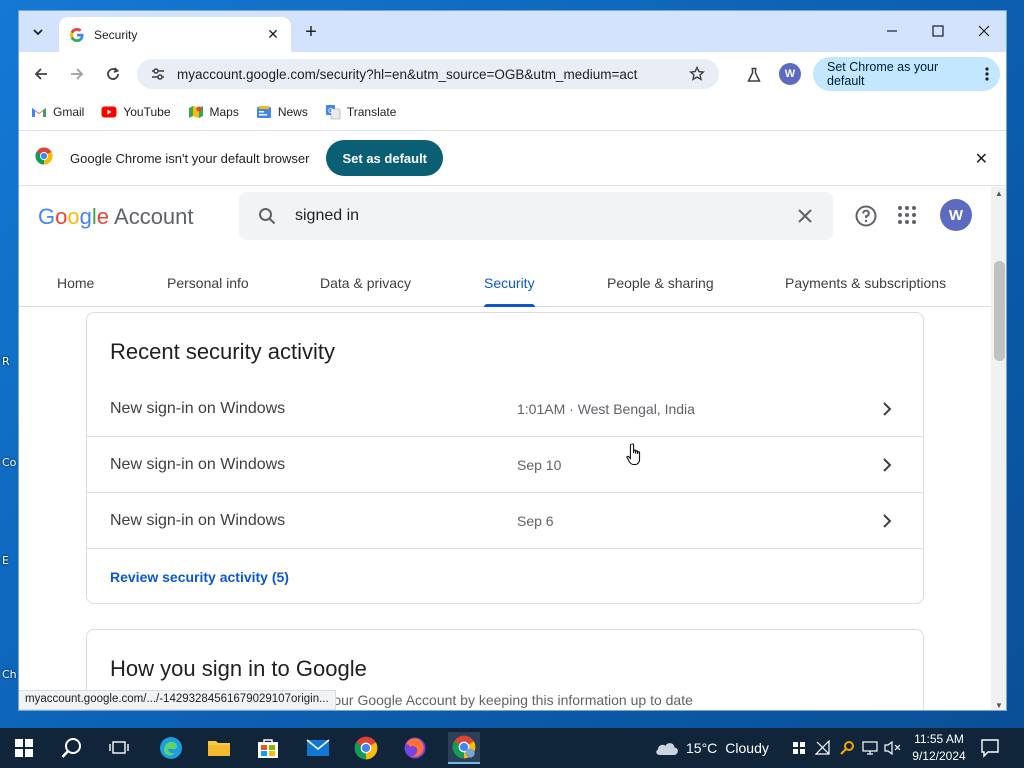 Image resolution: width=1024 pixels, height=768 pixels. Describe the element at coordinates (175, 34) in the screenshot. I see `tab-security: Security ✕` at that location.